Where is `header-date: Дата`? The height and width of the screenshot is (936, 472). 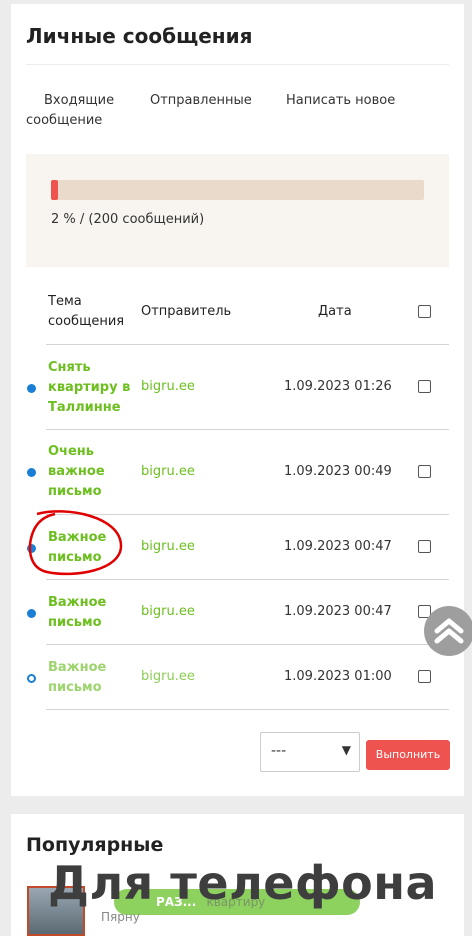 header-date: Дата is located at coordinates (335, 311).